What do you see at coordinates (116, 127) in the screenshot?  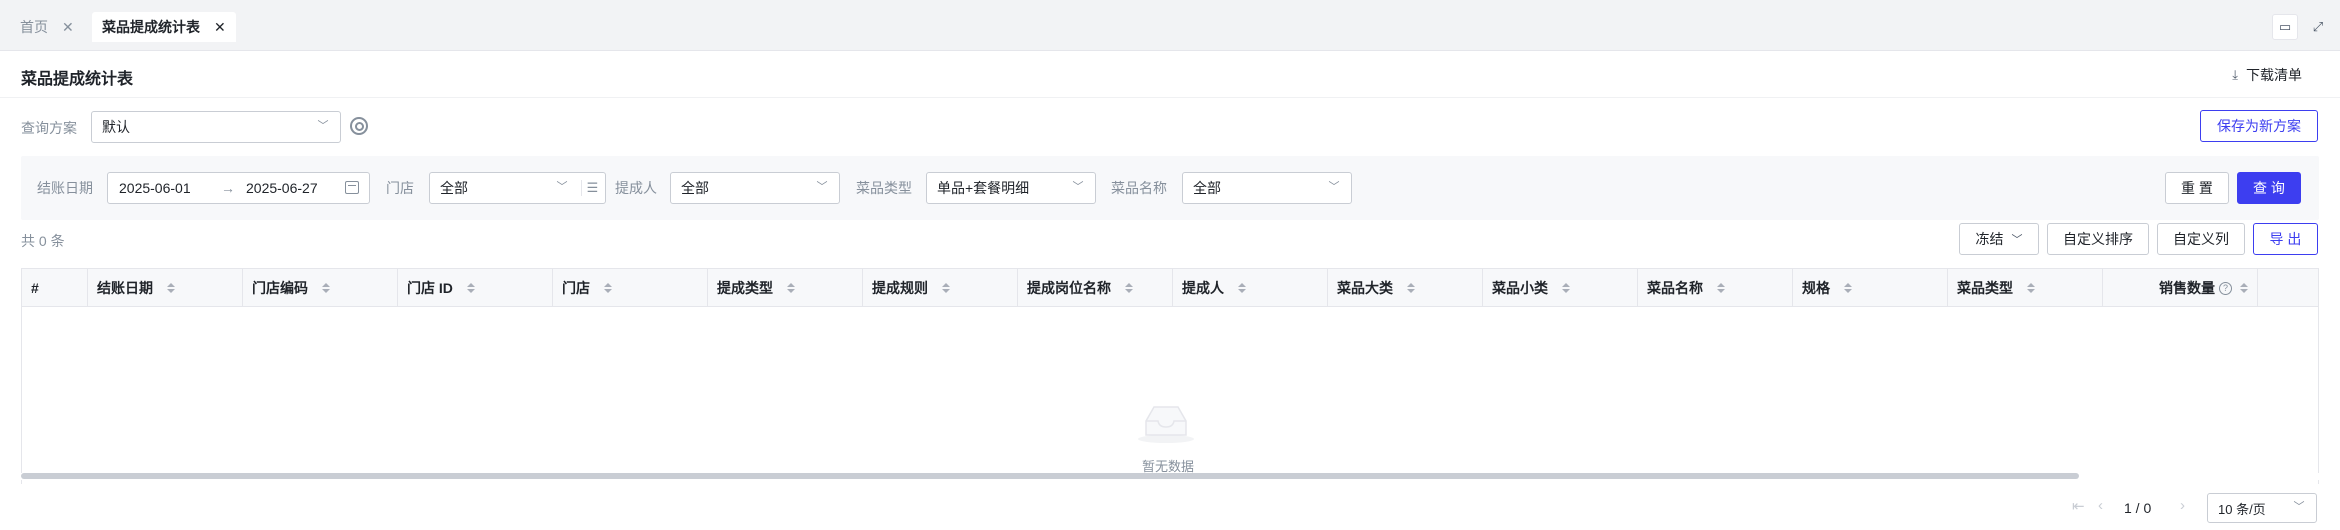 I see `scheme-value: 默认` at bounding box center [116, 127].